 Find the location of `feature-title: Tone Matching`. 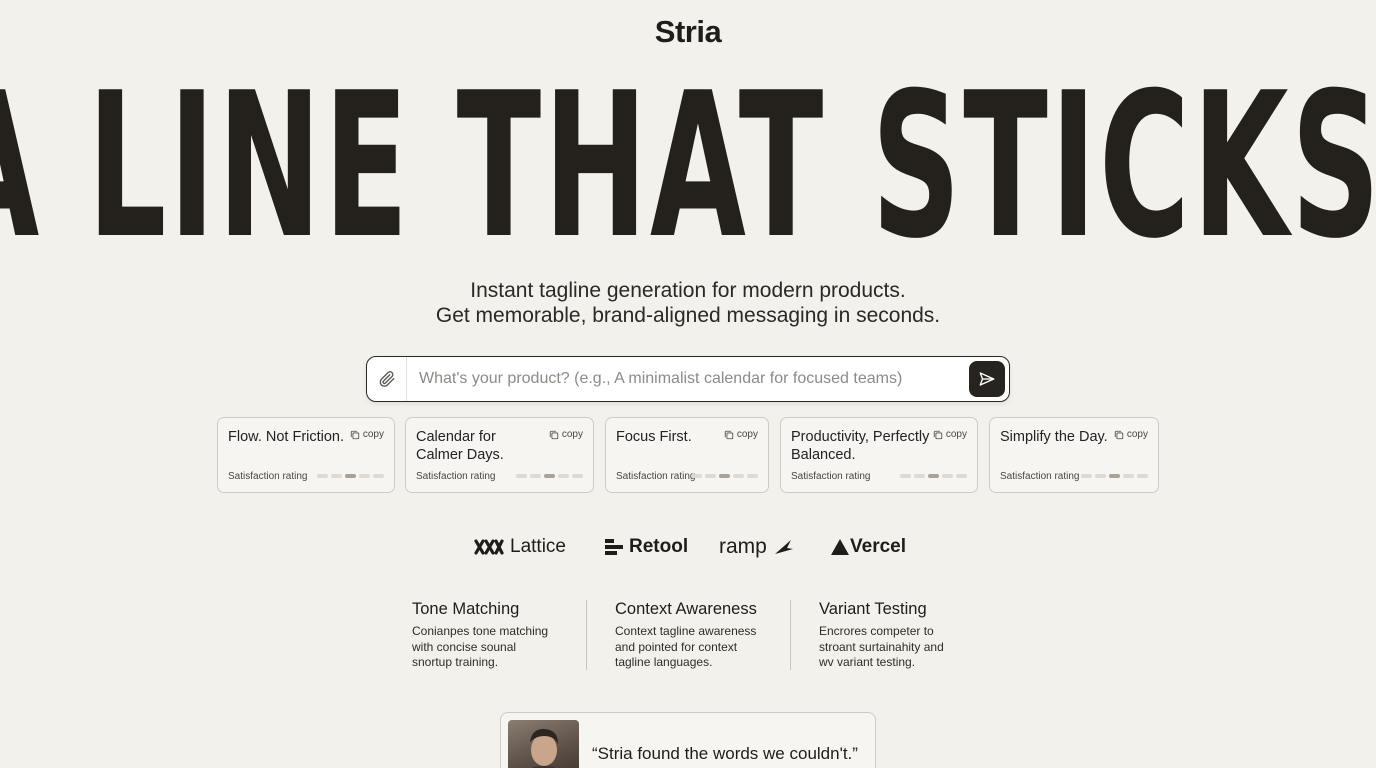

feature-title: Tone Matching is located at coordinates (466, 609).